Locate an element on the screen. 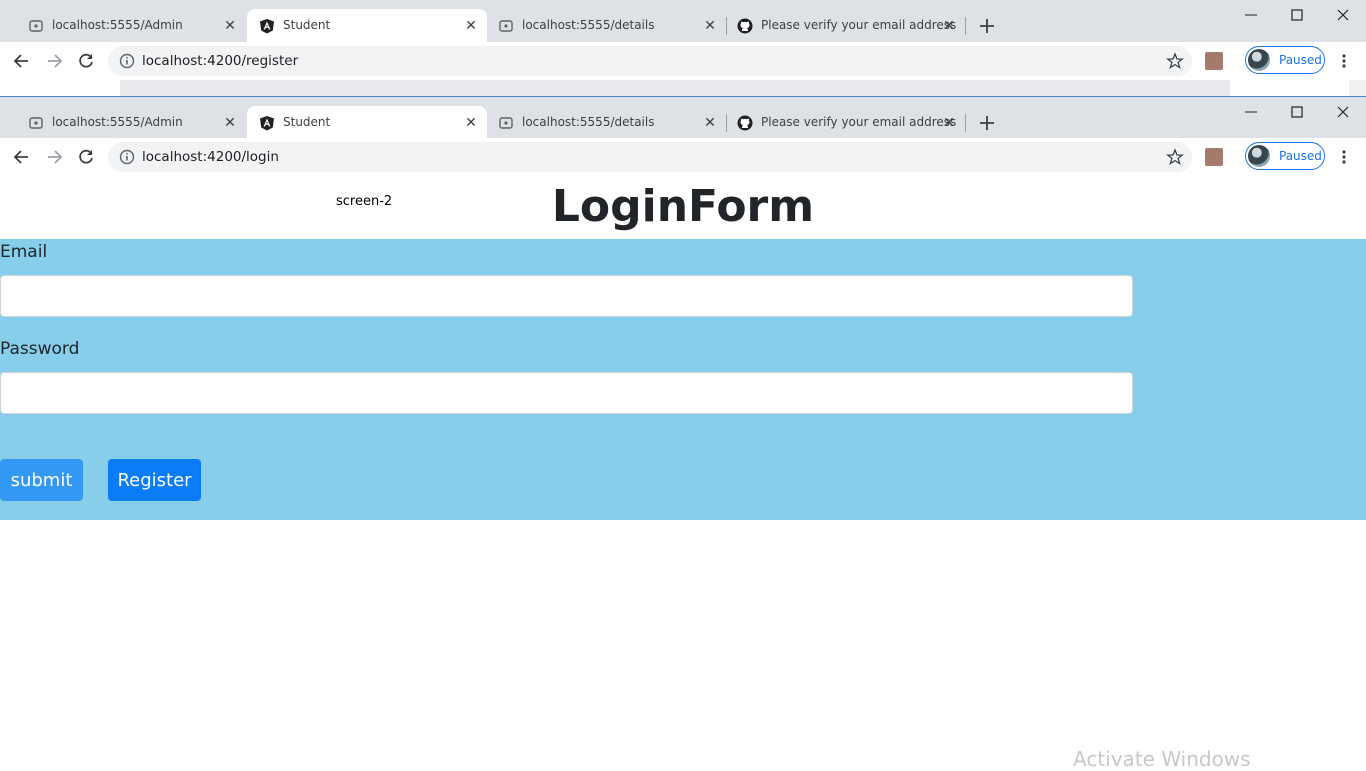 This screenshot has height=771, width=1366. browser-toolbar: localhost:4200/login Paused is located at coordinates (683, 157).